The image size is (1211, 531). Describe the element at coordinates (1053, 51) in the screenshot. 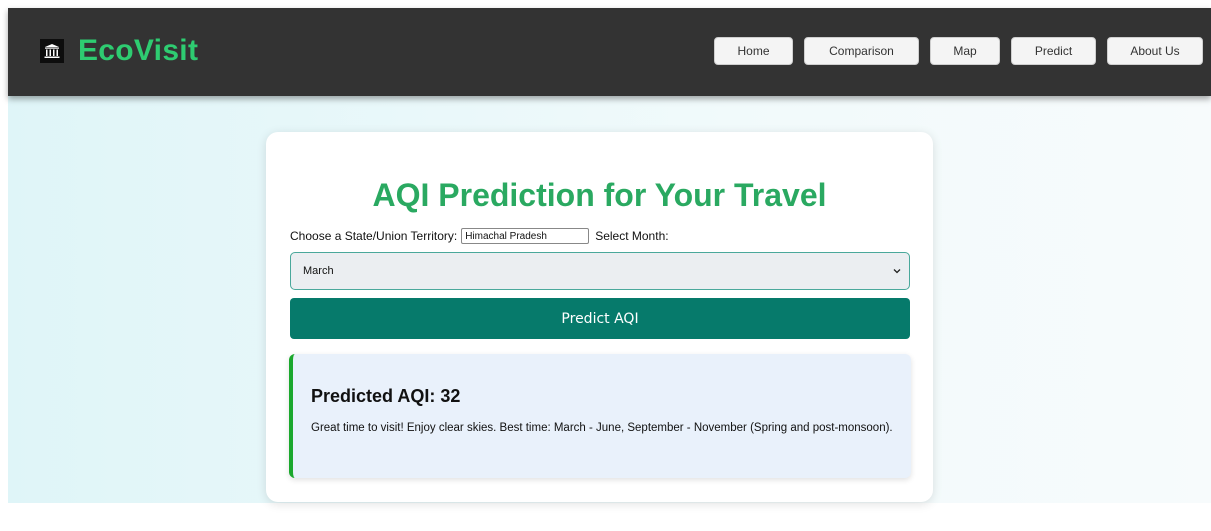

I see `nav-predict-button: Predict` at that location.